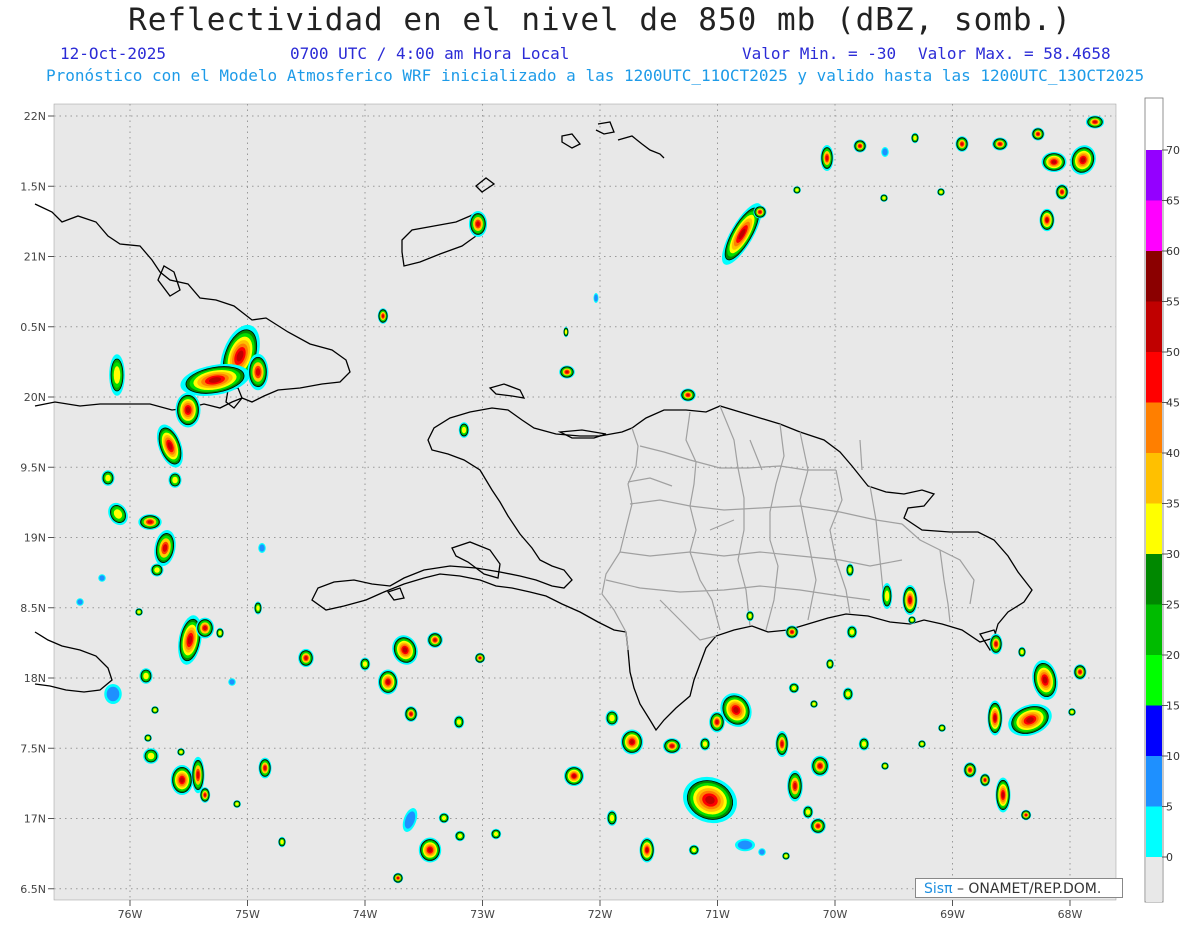 The image size is (1200, 927). What do you see at coordinates (33, 327) in the screenshot?
I see `lat-label: 0.5N` at bounding box center [33, 327].